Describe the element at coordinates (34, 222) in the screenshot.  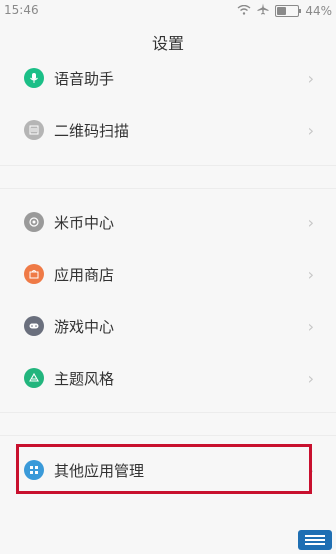
I see `coin-icon` at that location.